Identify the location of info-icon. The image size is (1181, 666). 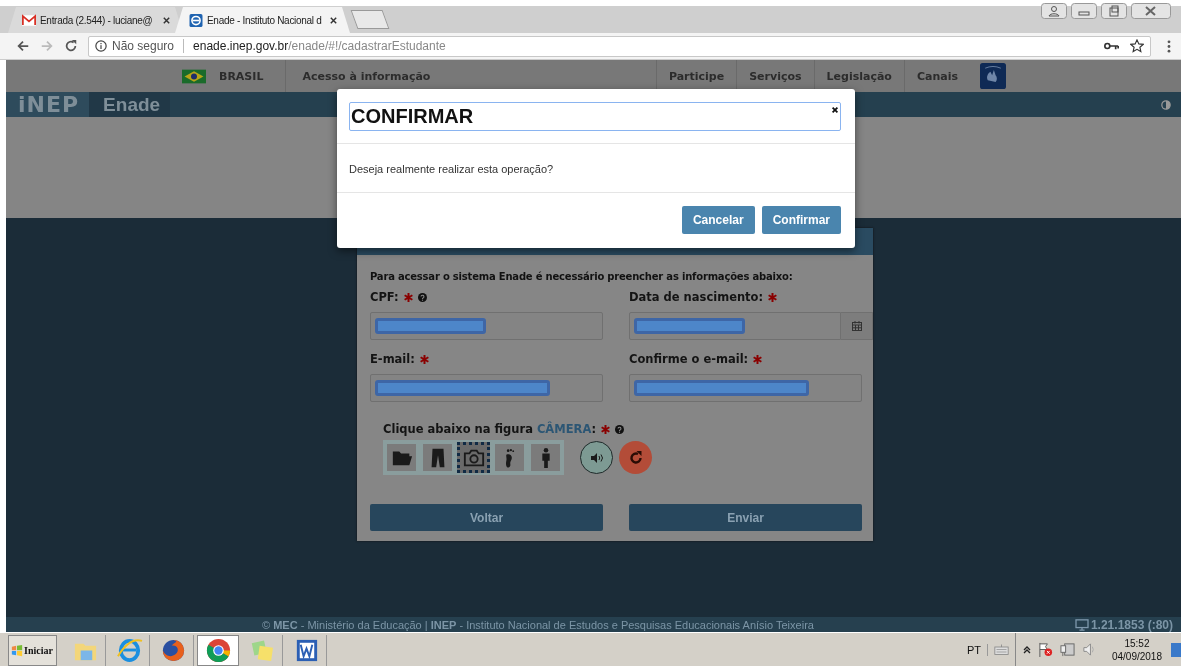
(101, 46).